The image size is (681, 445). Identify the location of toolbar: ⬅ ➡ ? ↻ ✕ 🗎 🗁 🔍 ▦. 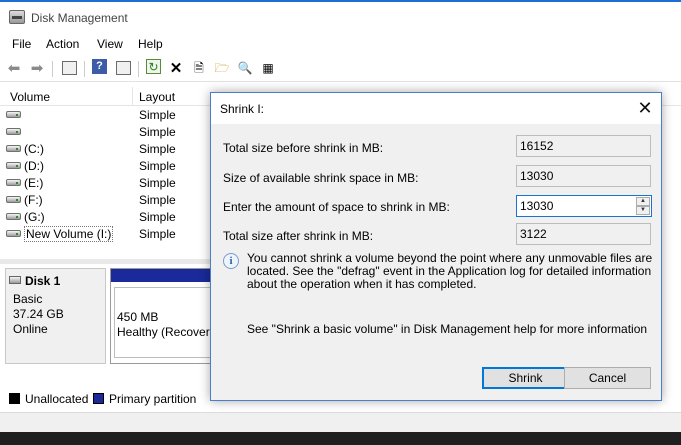
(340, 68).